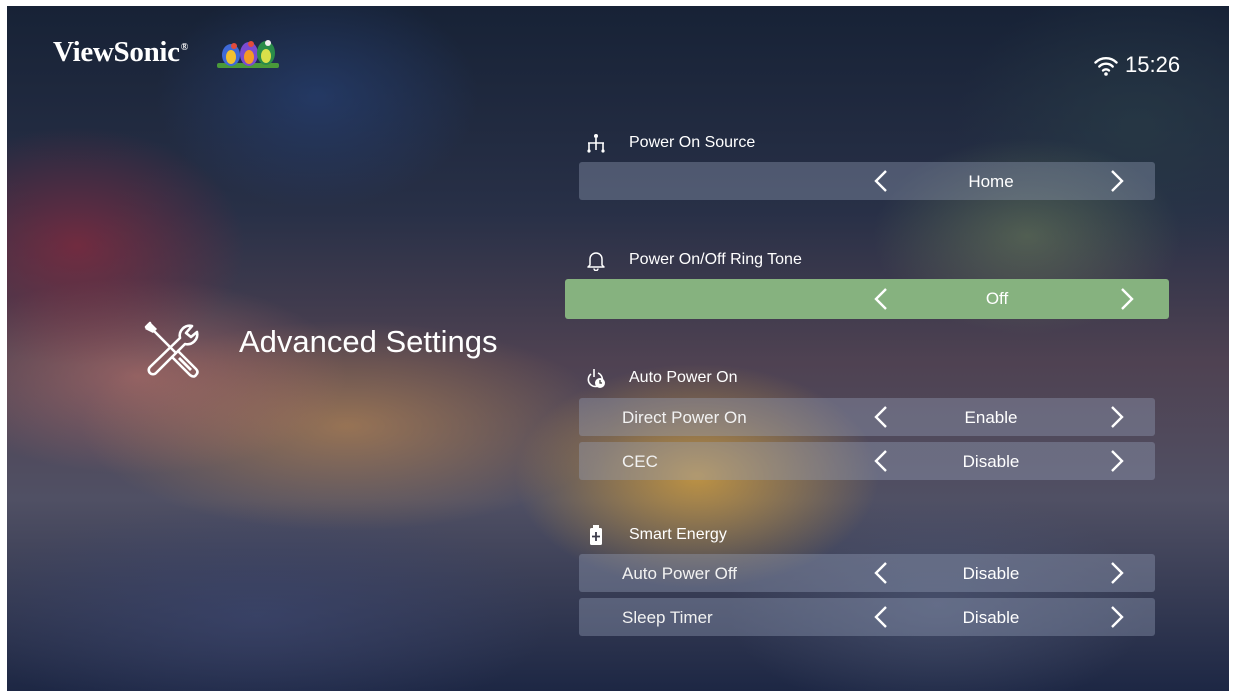  What do you see at coordinates (248, 54) in the screenshot?
I see `birds-logo-icon` at bounding box center [248, 54].